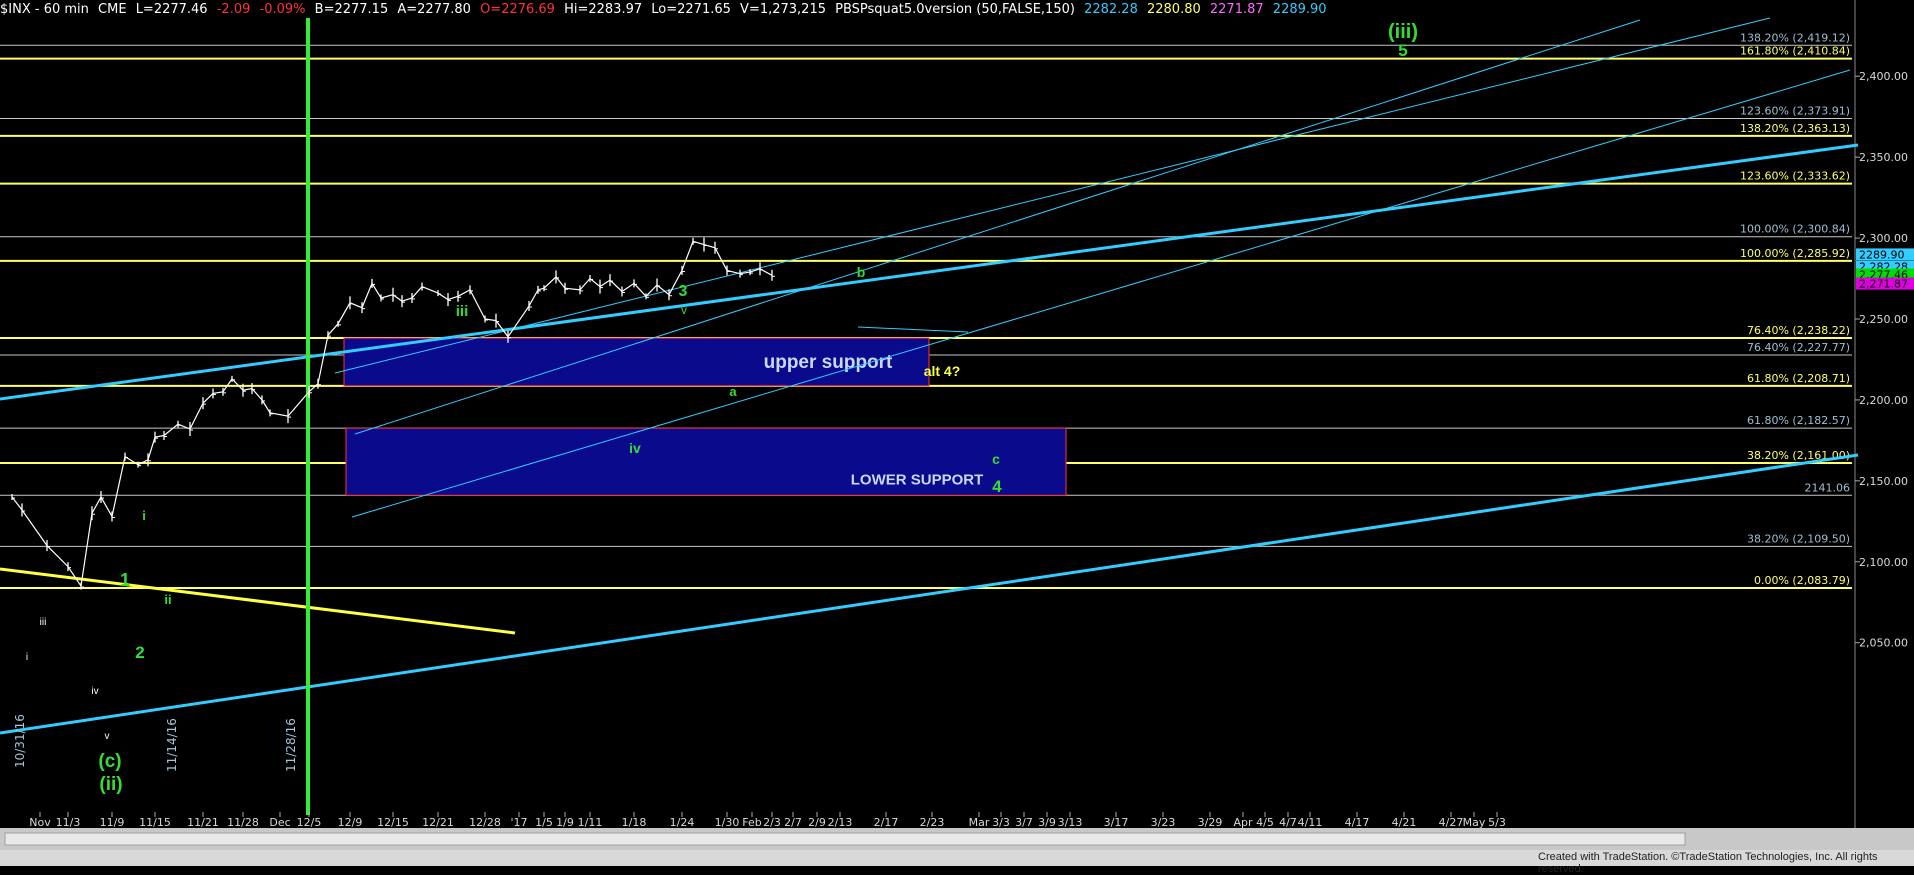 This screenshot has width=1914, height=875. I want to click on x-tick-label: Nov, so click(40, 822).